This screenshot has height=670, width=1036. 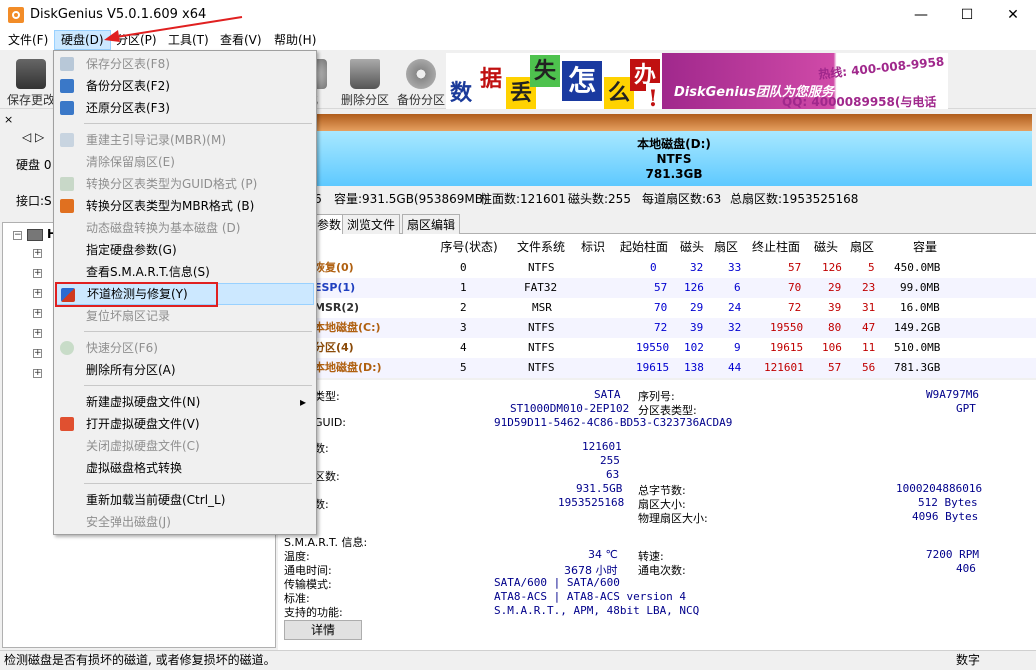 I want to click on partition-table-type-value: GPT, so click(x=966, y=408).